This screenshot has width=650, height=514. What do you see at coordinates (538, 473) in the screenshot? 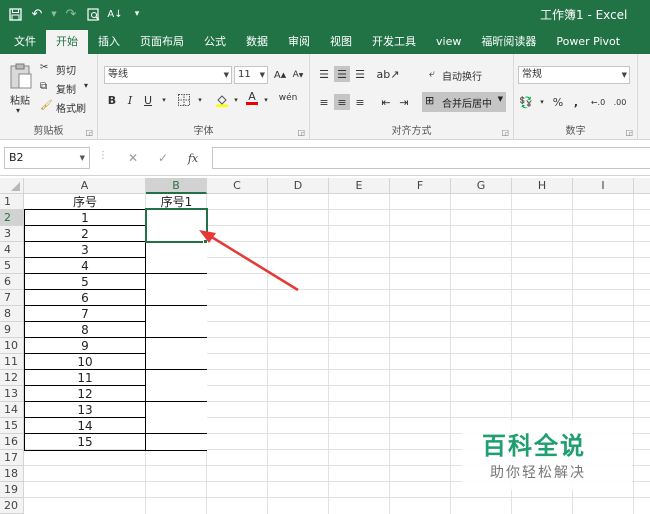
I see `watermark-subtitle: 助你轻松解决` at bounding box center [538, 473].